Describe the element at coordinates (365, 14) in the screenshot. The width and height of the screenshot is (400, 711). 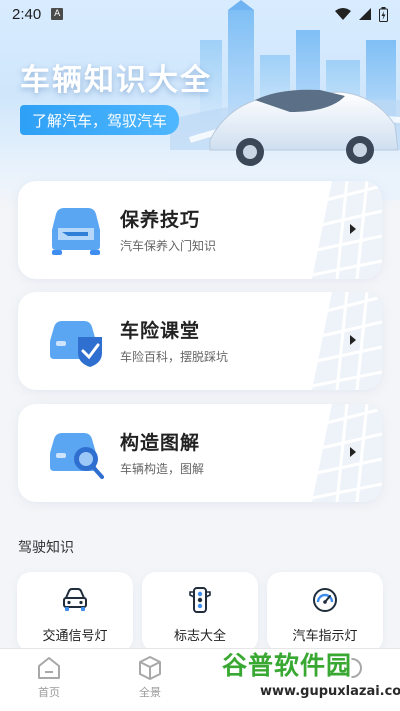
I see `signal-icon` at that location.